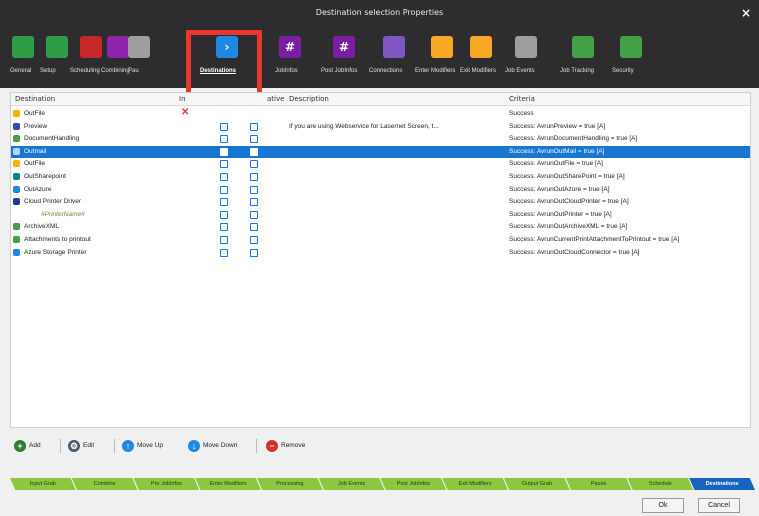  Describe the element at coordinates (344, 47) in the screenshot. I see `hash-icon: #` at that location.